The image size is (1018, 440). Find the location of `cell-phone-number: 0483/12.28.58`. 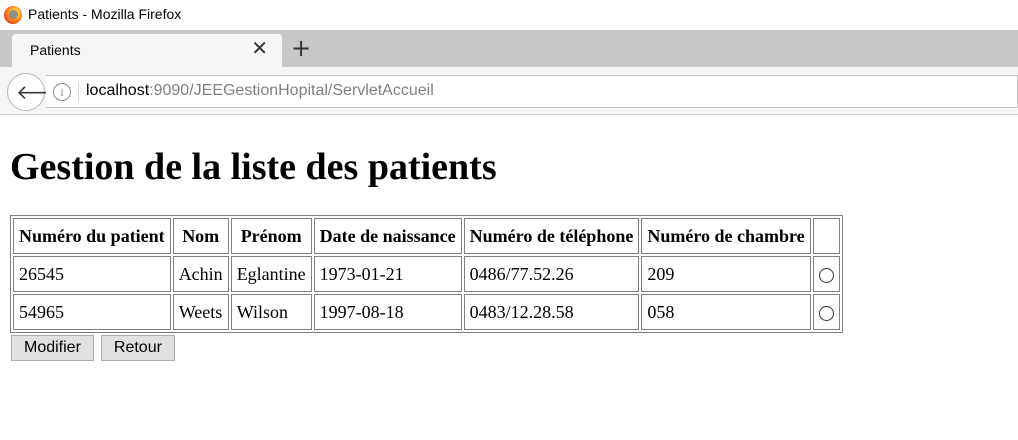

cell-phone-number: 0483/12.28.58 is located at coordinates (551, 312).